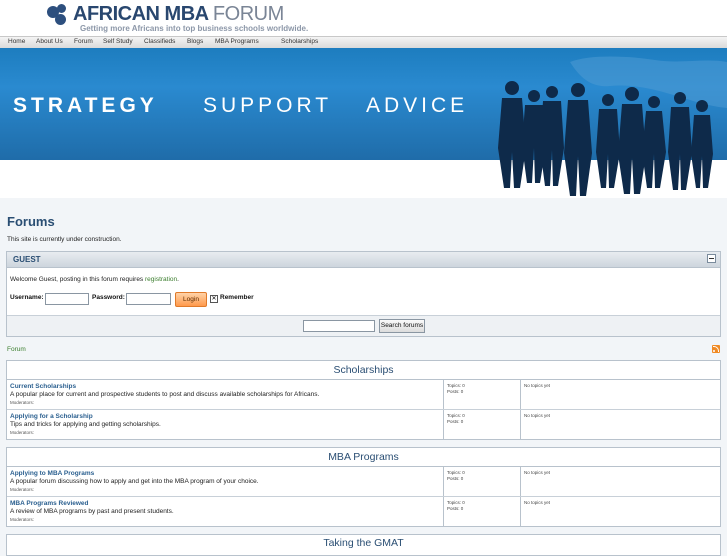 This screenshot has width=727, height=556. What do you see at coordinates (16, 349) in the screenshot?
I see `breadcrumb: Forum` at bounding box center [16, 349].